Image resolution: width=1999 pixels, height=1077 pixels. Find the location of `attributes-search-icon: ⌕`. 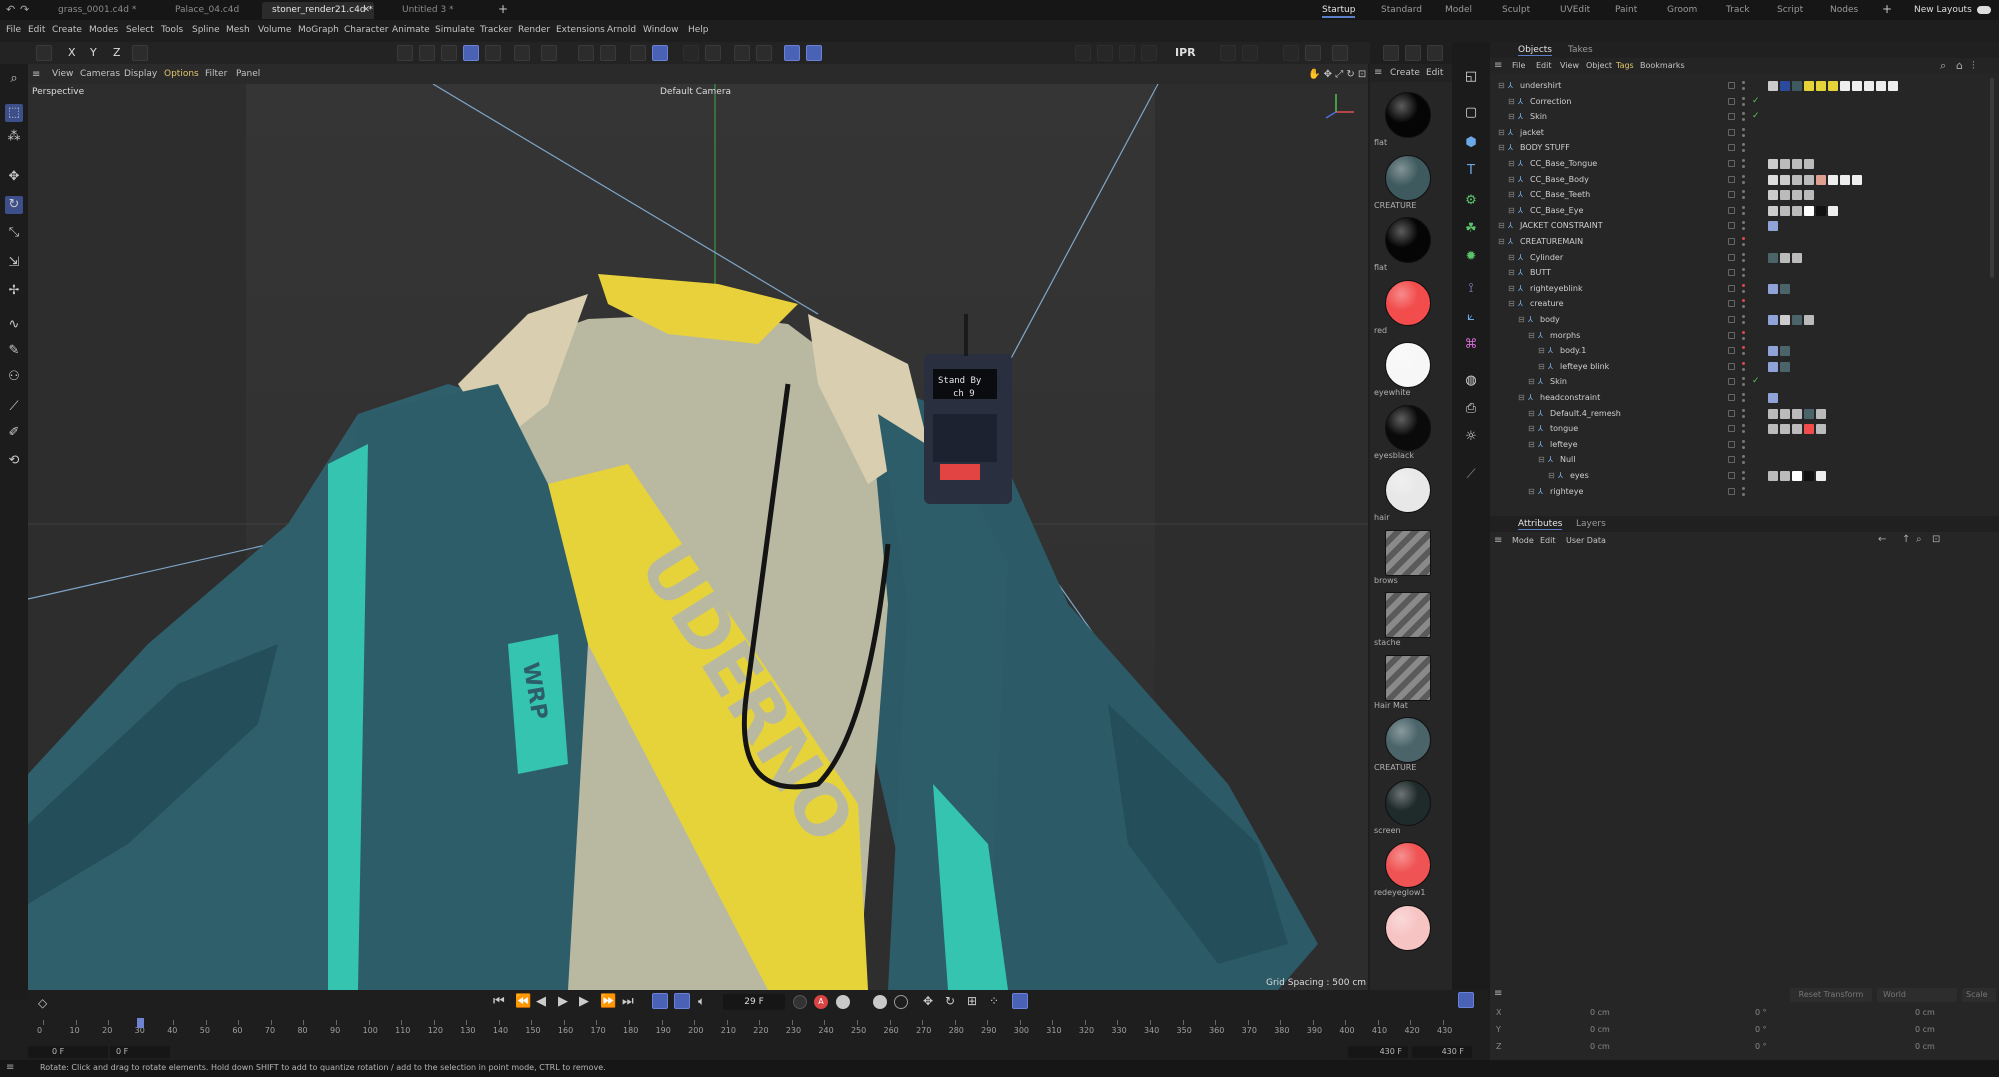

attributes-search-icon: ⌕ is located at coordinates (1919, 539).